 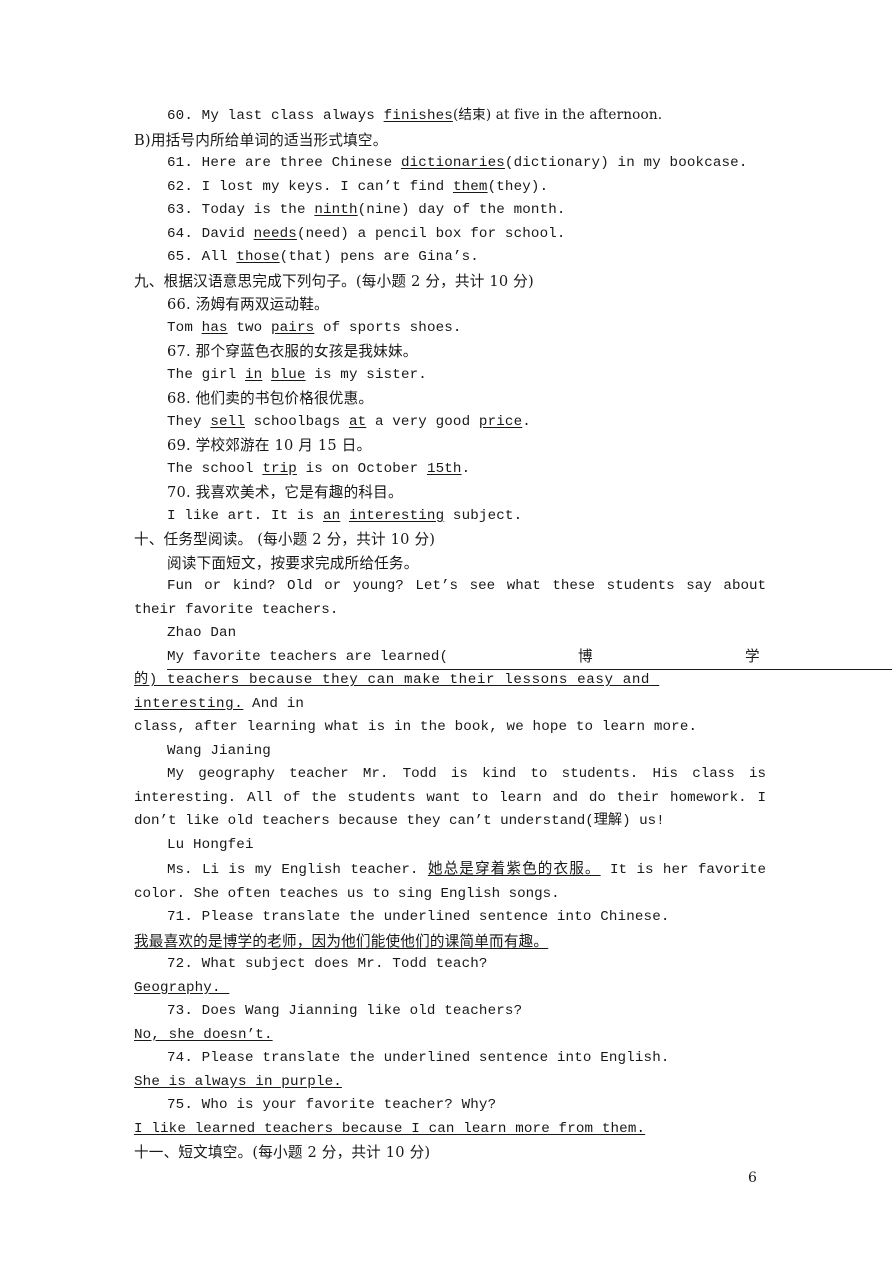 I want to click on item-text-post: (that) pens are Gina’s., so click(x=379, y=257).